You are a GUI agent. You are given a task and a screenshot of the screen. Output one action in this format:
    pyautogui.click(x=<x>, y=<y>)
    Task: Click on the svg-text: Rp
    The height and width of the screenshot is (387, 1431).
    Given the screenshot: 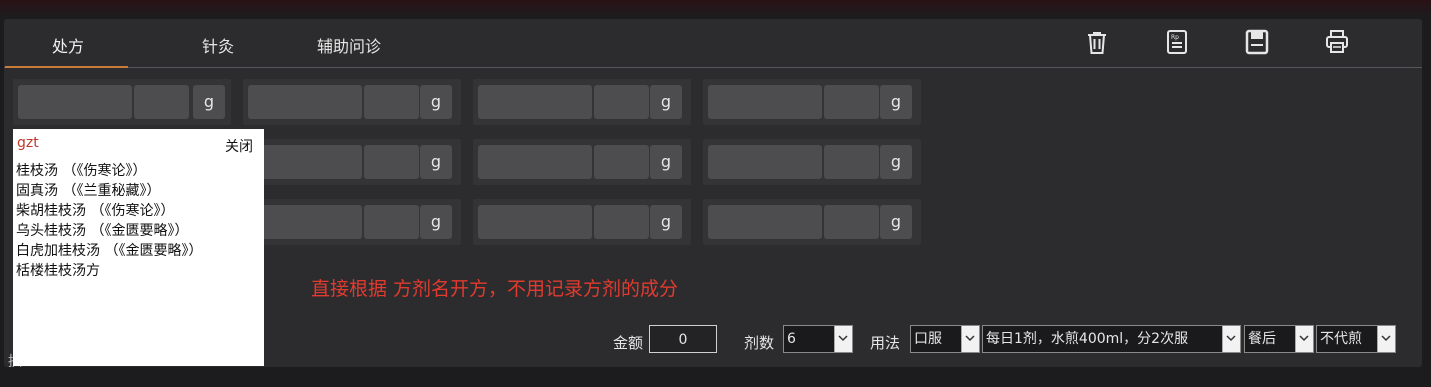 What is the action you would take?
    pyautogui.click(x=1175, y=37)
    